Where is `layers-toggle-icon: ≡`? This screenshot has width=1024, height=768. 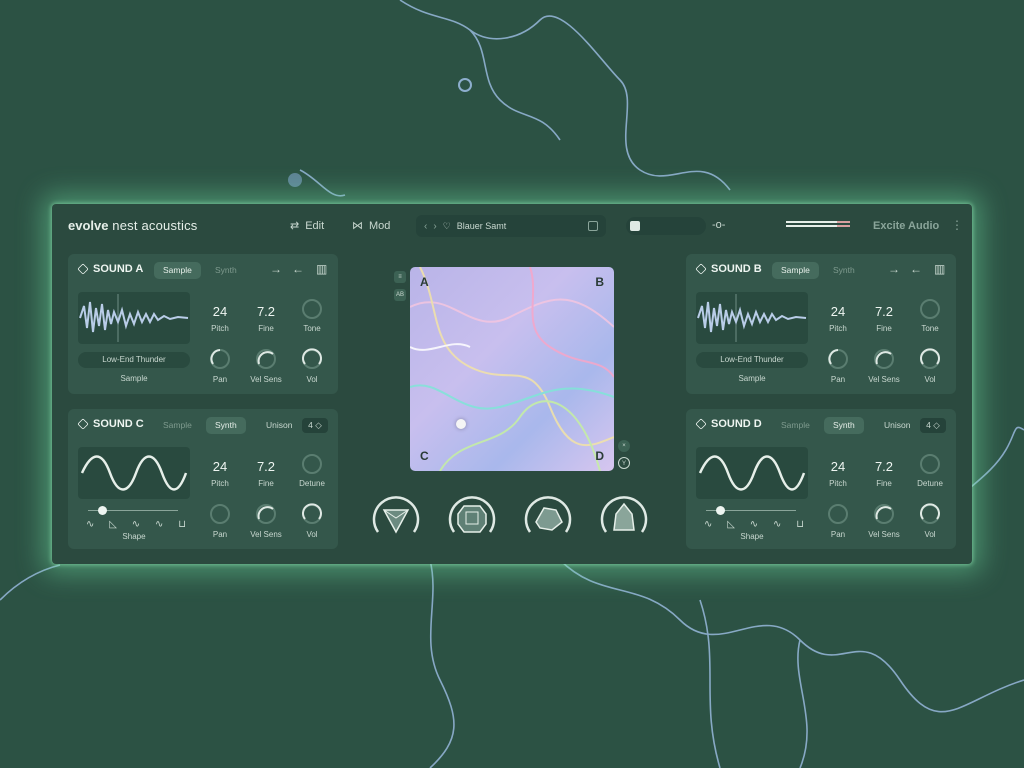 layers-toggle-icon: ≡ is located at coordinates (400, 277).